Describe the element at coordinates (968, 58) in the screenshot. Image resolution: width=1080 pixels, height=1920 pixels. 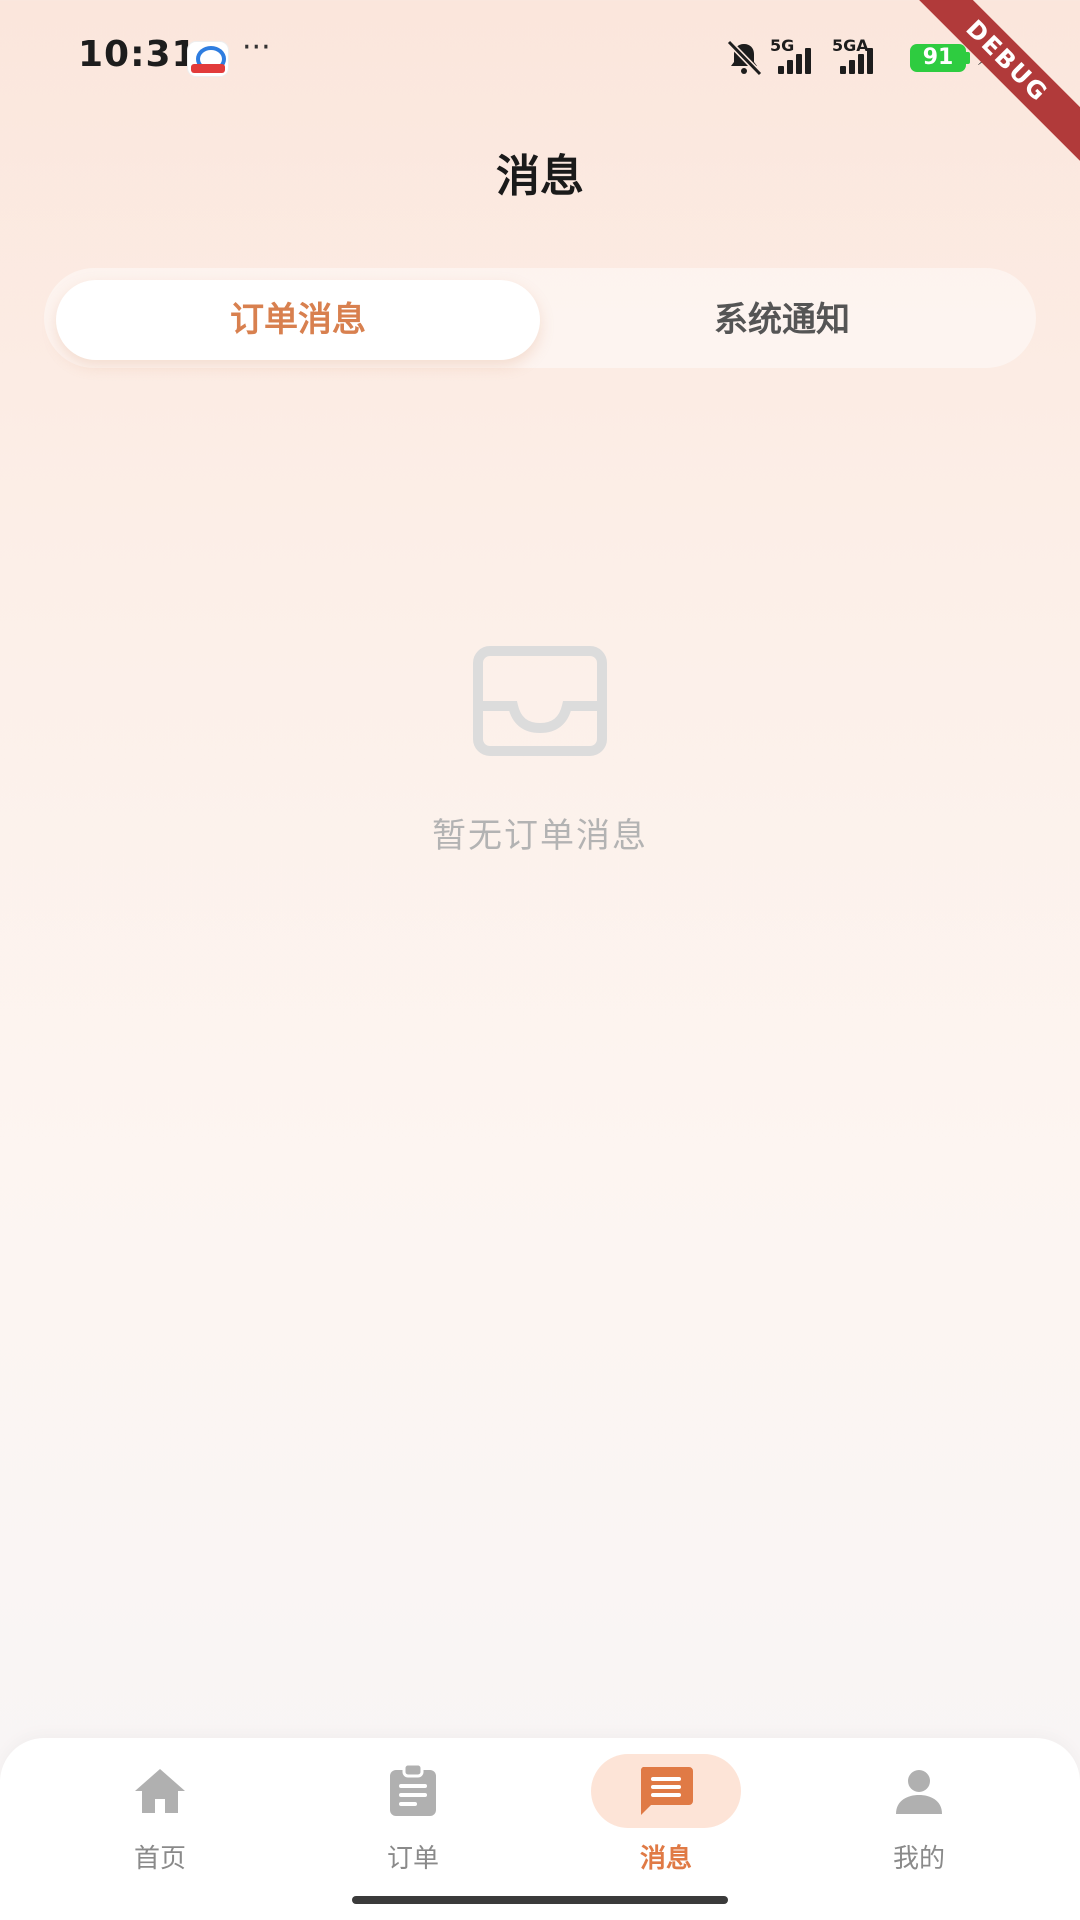
I see `battery-tip` at that location.